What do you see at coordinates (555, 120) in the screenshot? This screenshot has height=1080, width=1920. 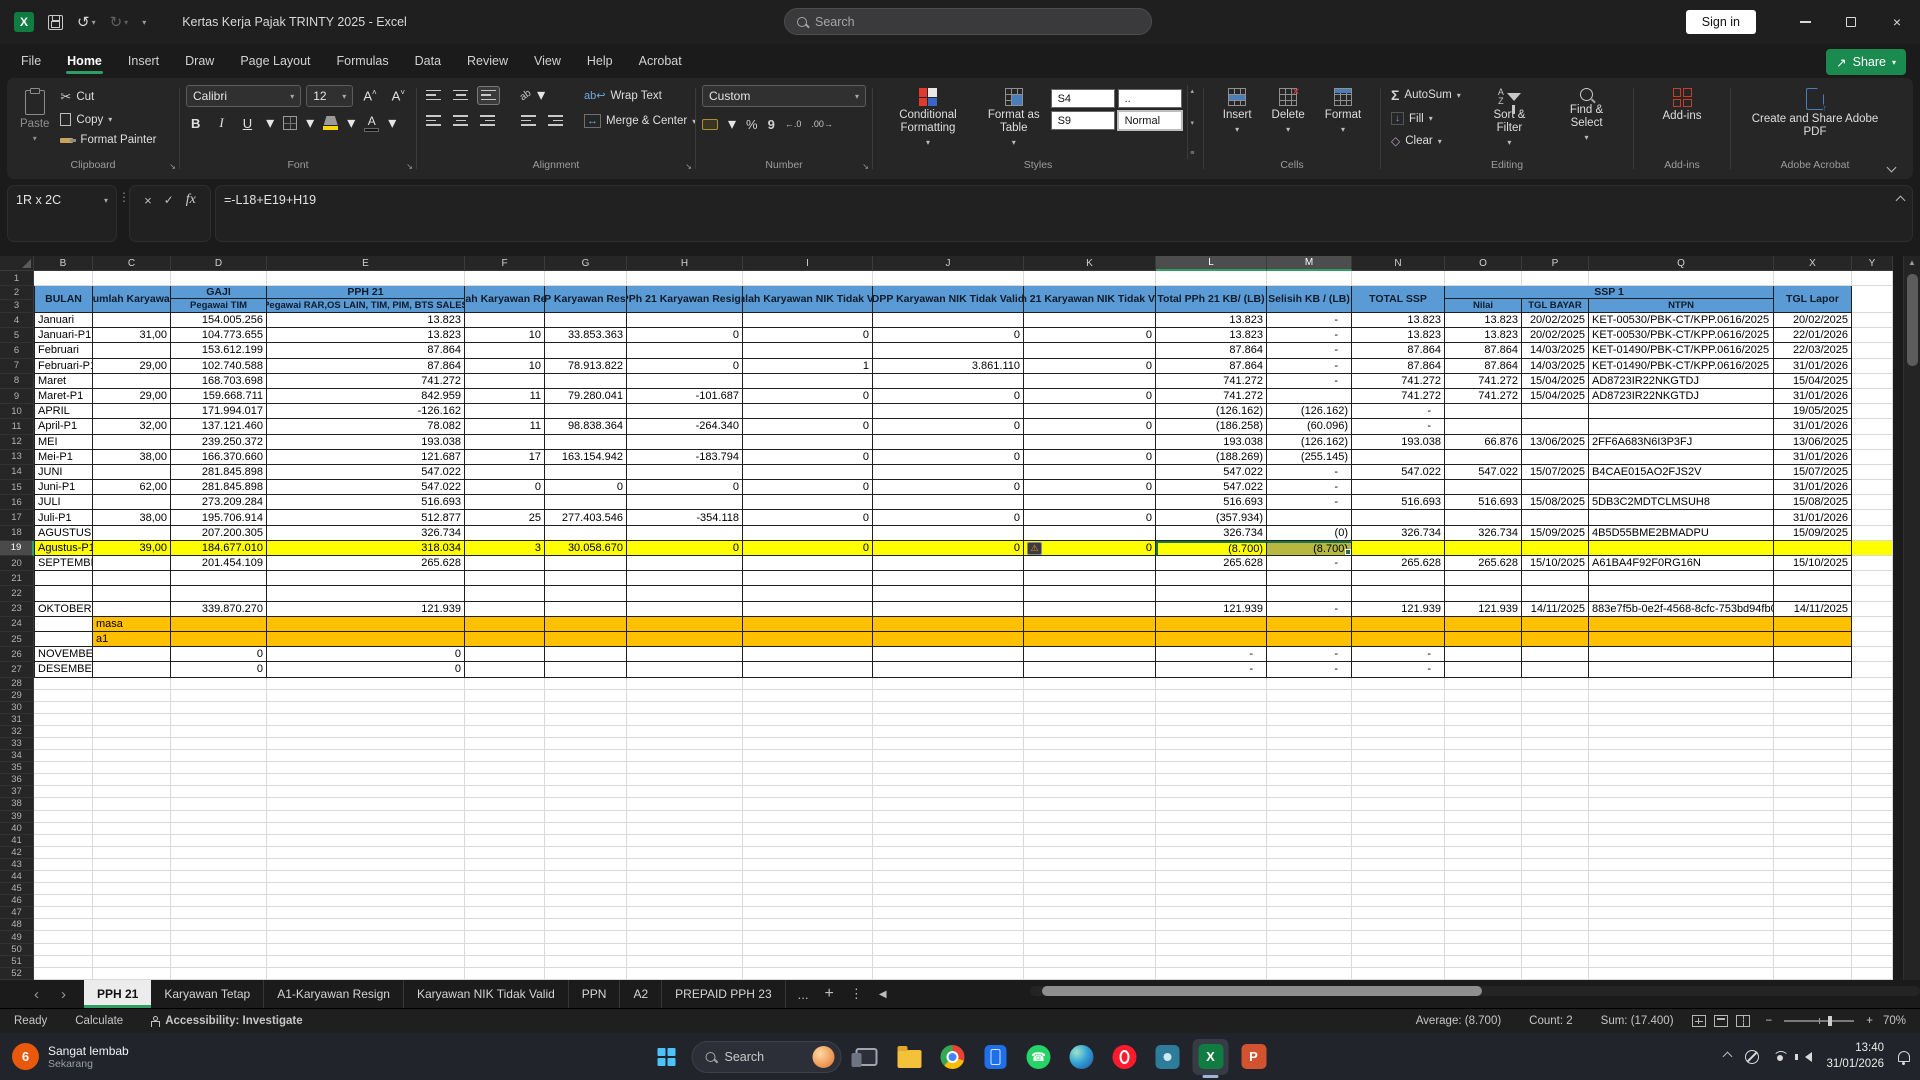 I see `increase-indent-button` at bounding box center [555, 120].